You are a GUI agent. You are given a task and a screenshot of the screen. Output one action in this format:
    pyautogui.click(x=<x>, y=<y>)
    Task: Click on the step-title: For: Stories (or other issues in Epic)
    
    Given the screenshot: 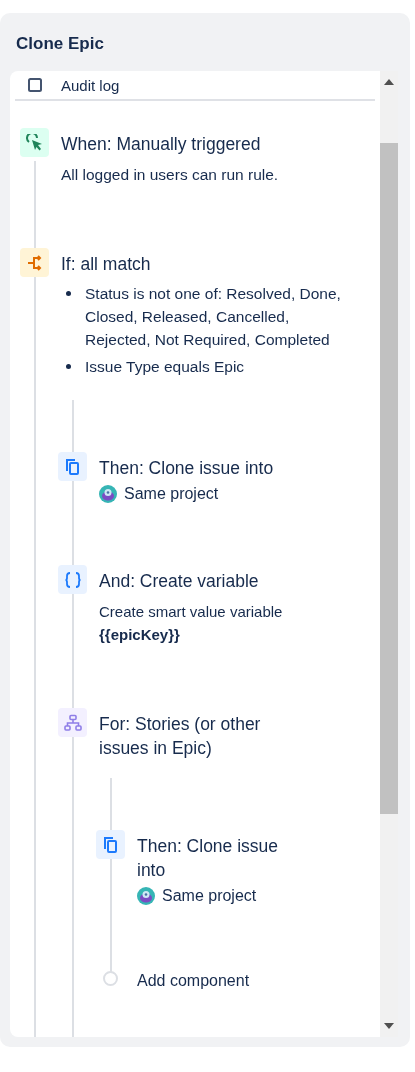 What is the action you would take?
    pyautogui.click(x=201, y=736)
    